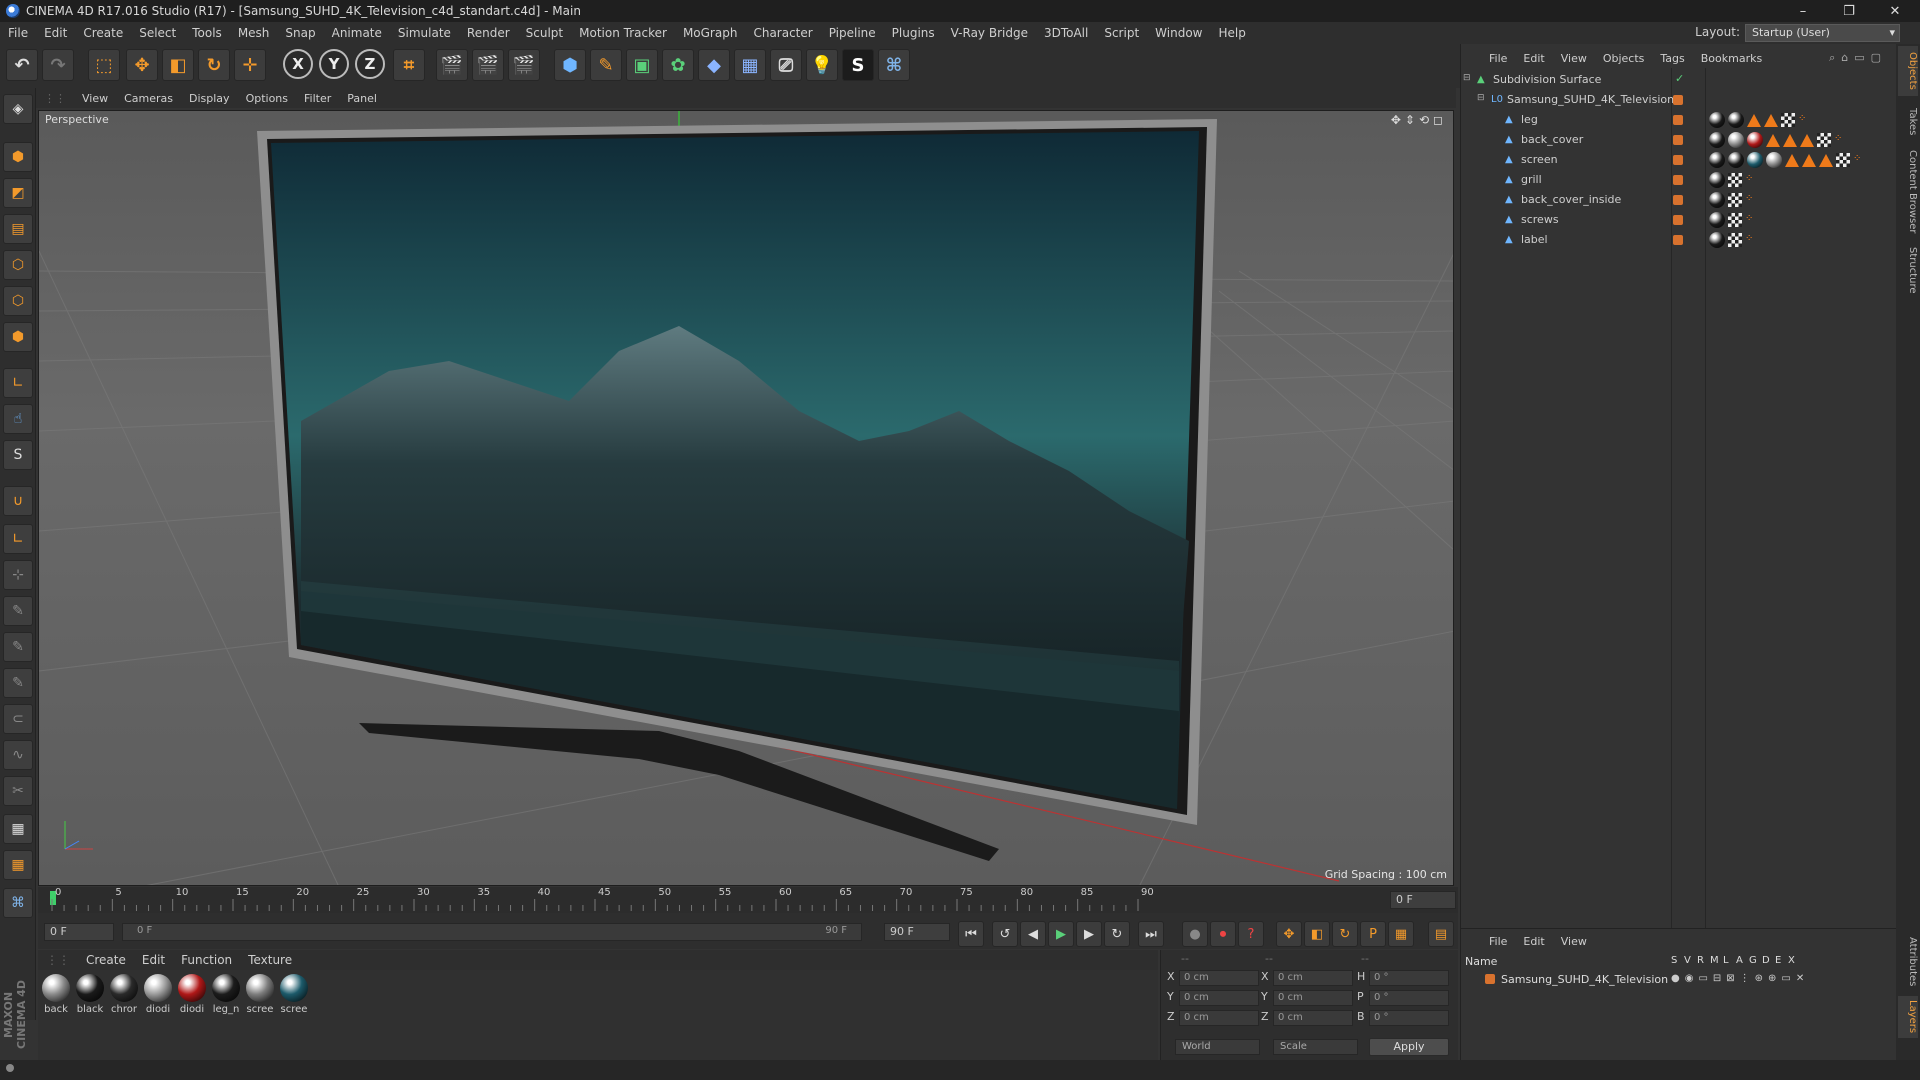 Image resolution: width=1920 pixels, height=1080 pixels. I want to click on rotation-h-field: 0 °, so click(1409, 978).